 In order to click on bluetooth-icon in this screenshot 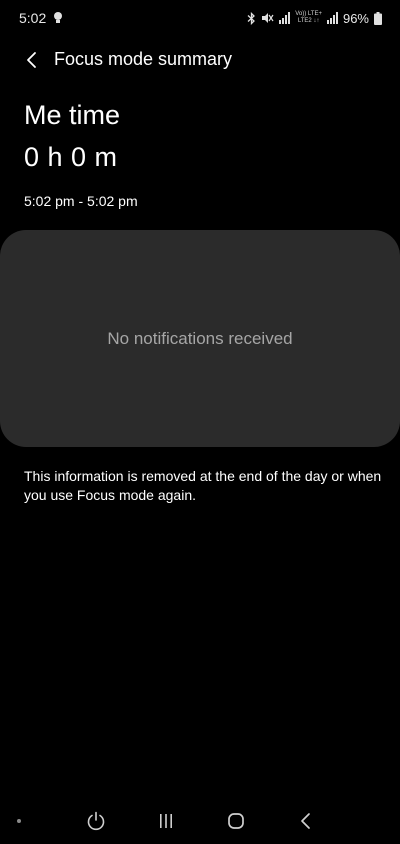, I will do `click(251, 18)`.